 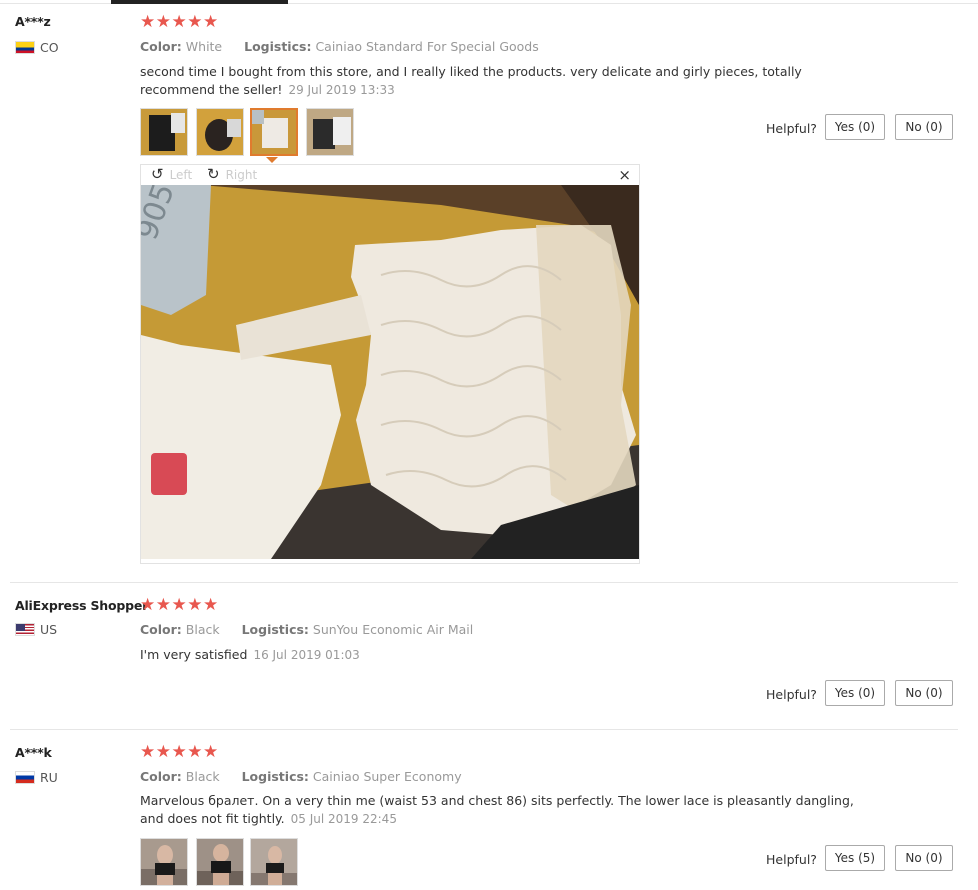 What do you see at coordinates (33, 752) in the screenshot?
I see `buyer-name: A***k` at bounding box center [33, 752].